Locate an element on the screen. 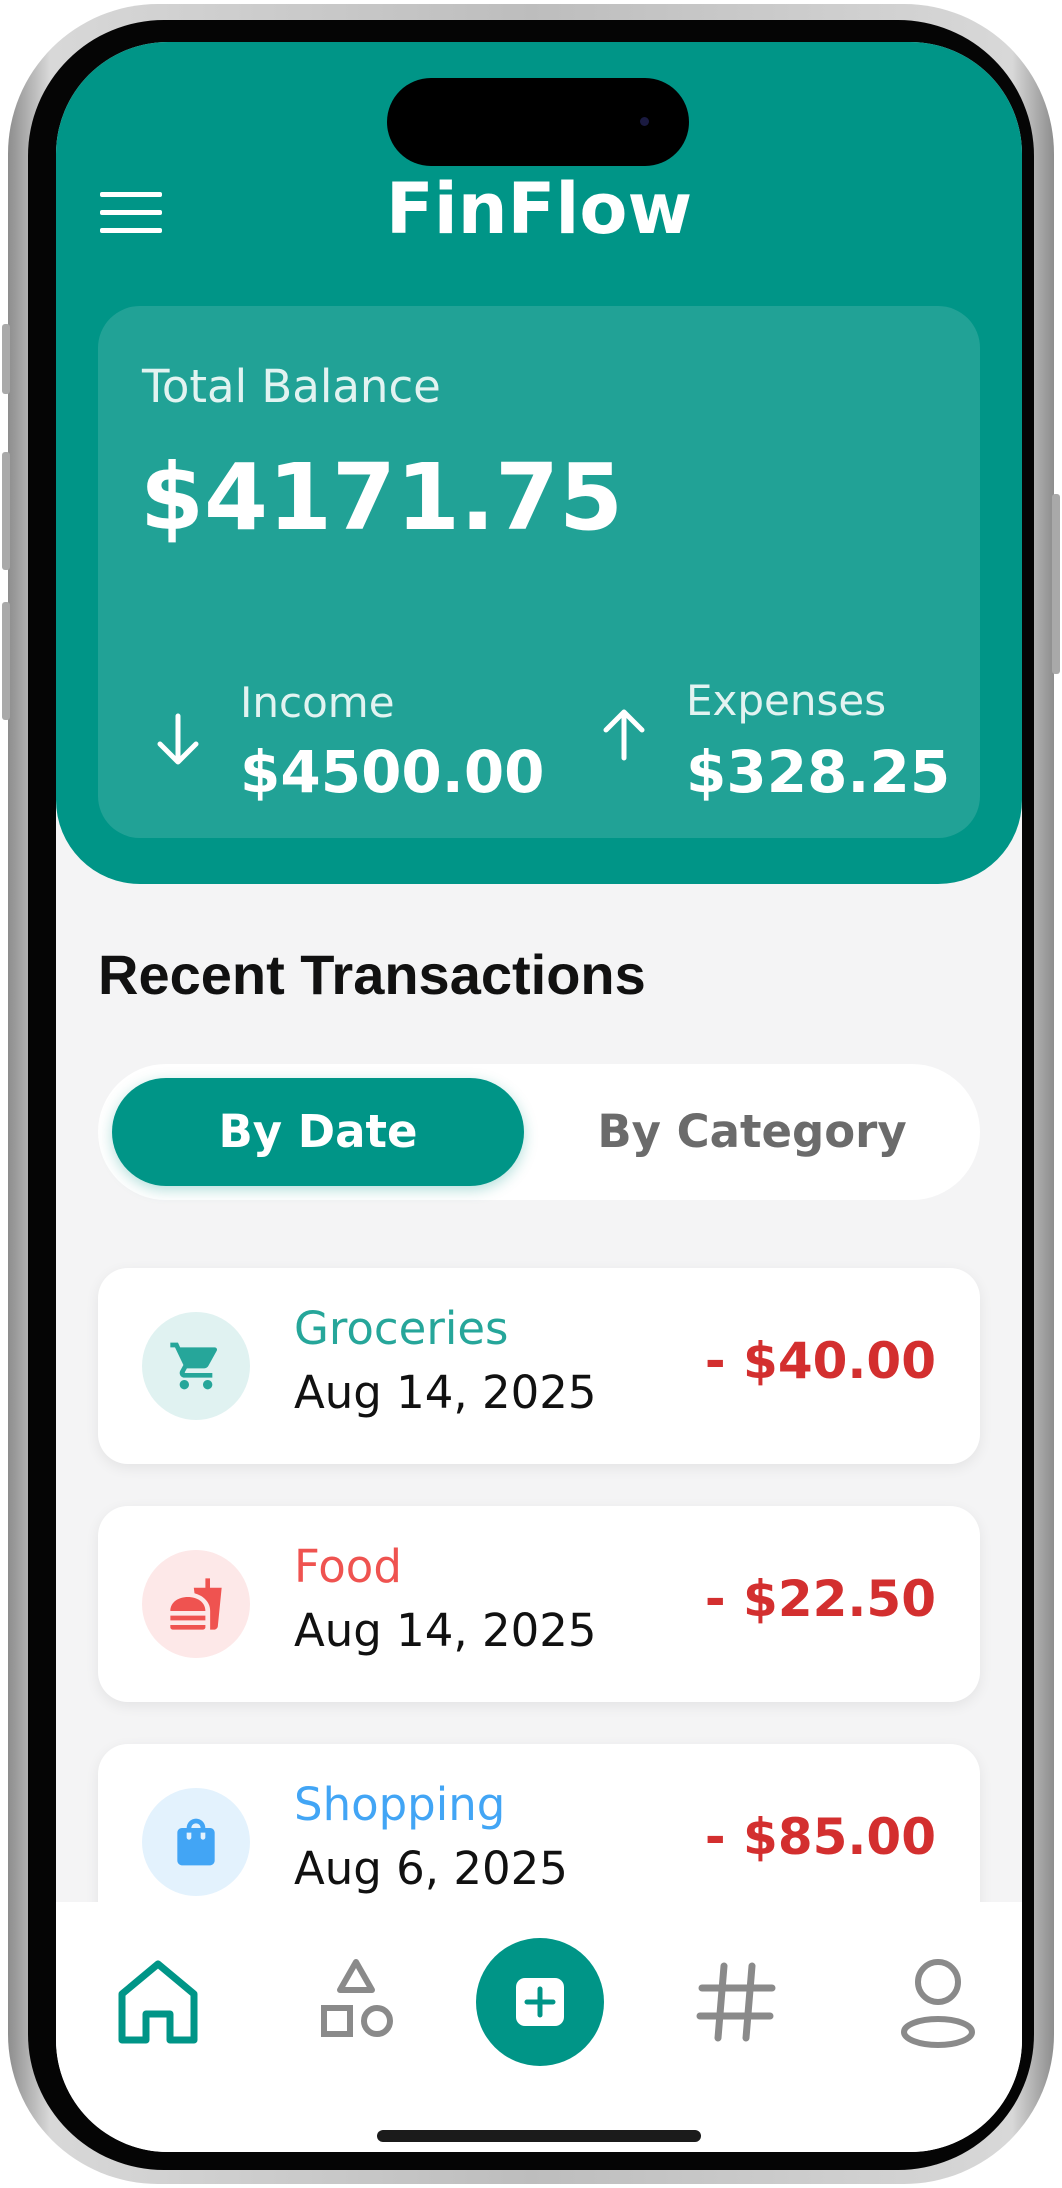 This screenshot has height=2188, width=1062. front-camera is located at coordinates (644, 121).